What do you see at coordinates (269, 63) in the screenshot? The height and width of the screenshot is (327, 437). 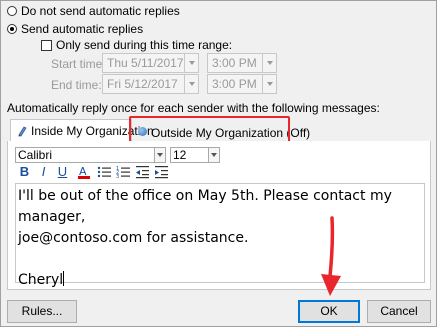 I see `start-time-dropdown` at bounding box center [269, 63].